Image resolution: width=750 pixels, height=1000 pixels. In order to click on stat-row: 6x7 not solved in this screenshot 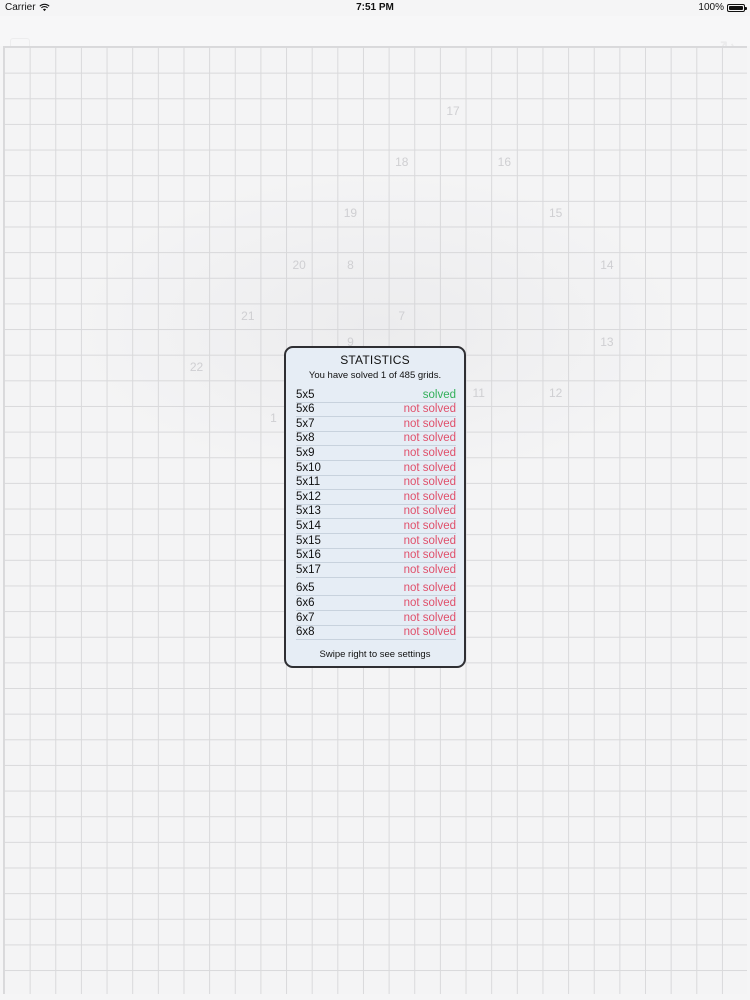, I will do `click(376, 618)`.